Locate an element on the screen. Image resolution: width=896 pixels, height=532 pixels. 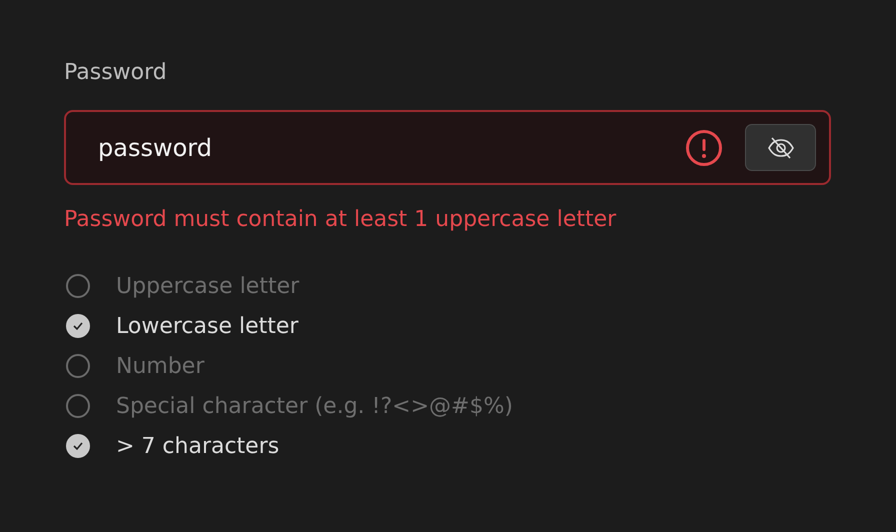
field-label: Password is located at coordinates (116, 73).